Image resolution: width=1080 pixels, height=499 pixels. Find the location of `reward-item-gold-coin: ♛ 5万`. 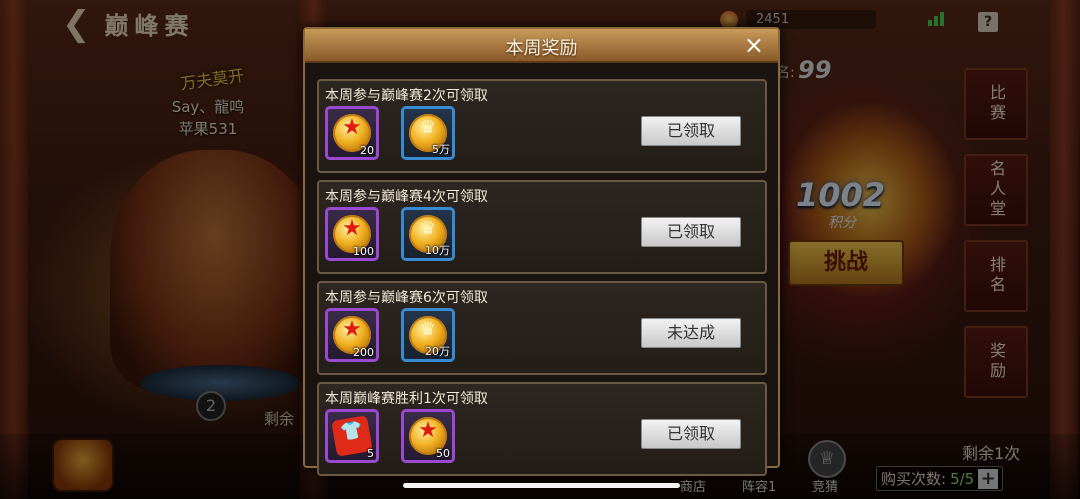

reward-item-gold-coin: ♛ 5万 is located at coordinates (428, 133).